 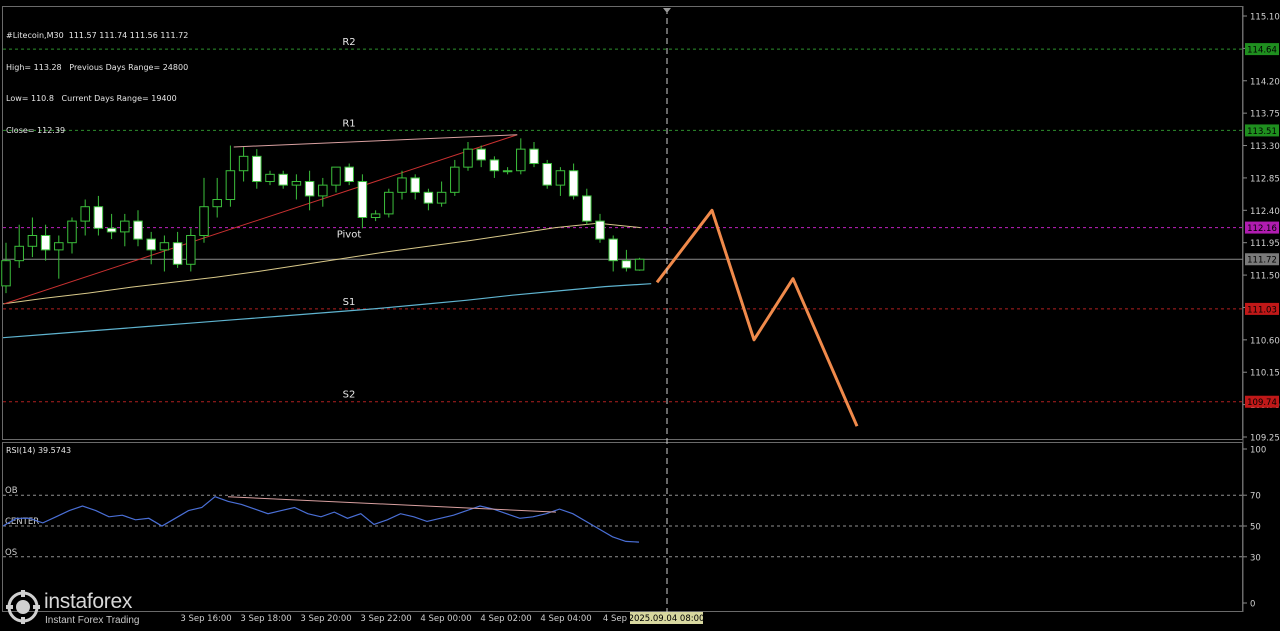 What do you see at coordinates (1265, 244) in the screenshot?
I see `price-tick-label: 111.95` at bounding box center [1265, 244].